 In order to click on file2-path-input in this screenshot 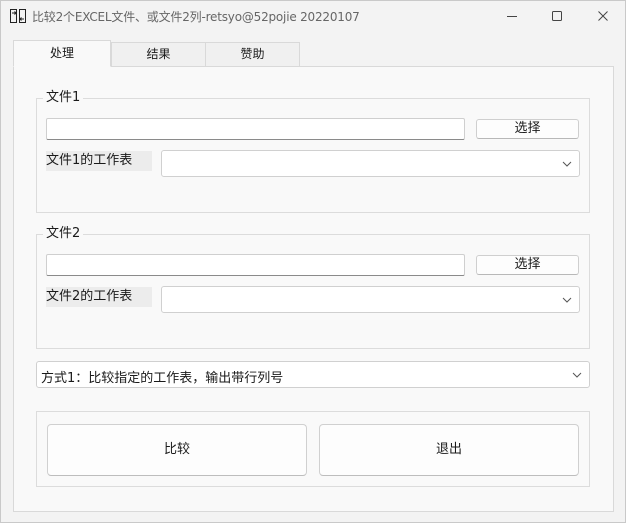, I will do `click(255, 265)`.